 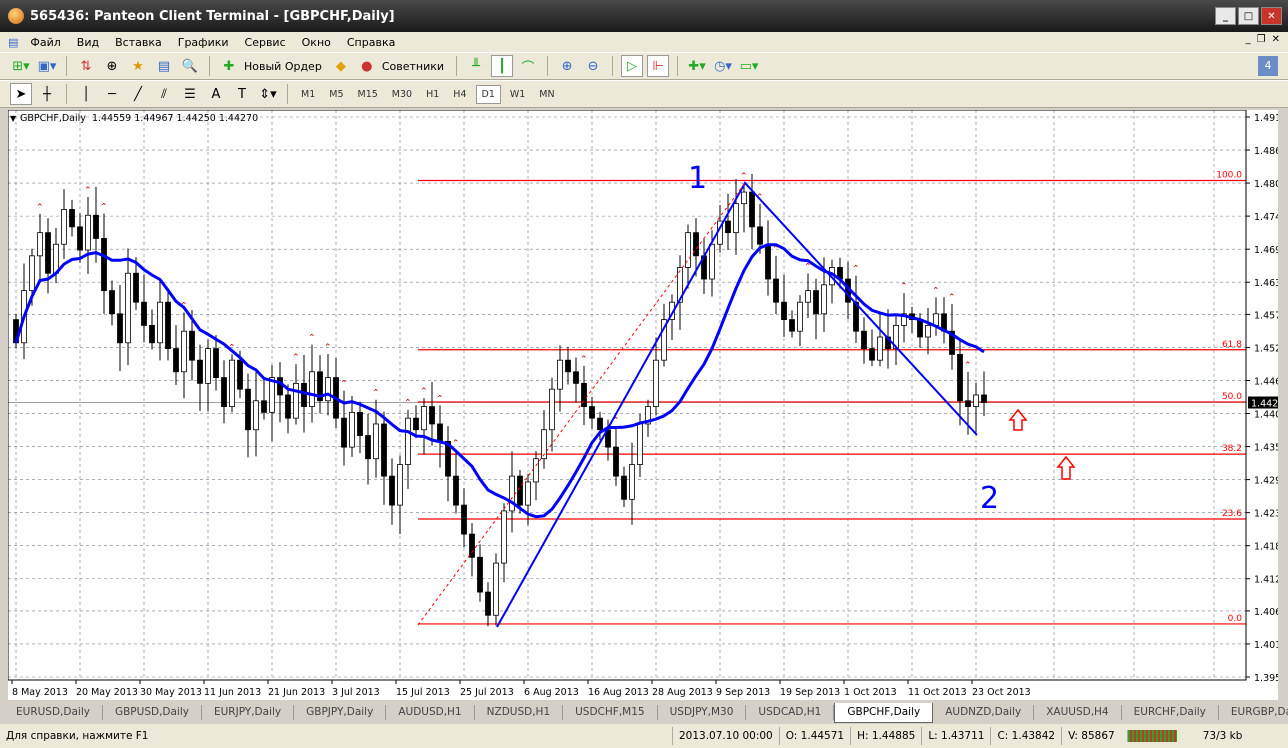 I want to click on x-tick-label: 8 May 2013, so click(x=40, y=692).